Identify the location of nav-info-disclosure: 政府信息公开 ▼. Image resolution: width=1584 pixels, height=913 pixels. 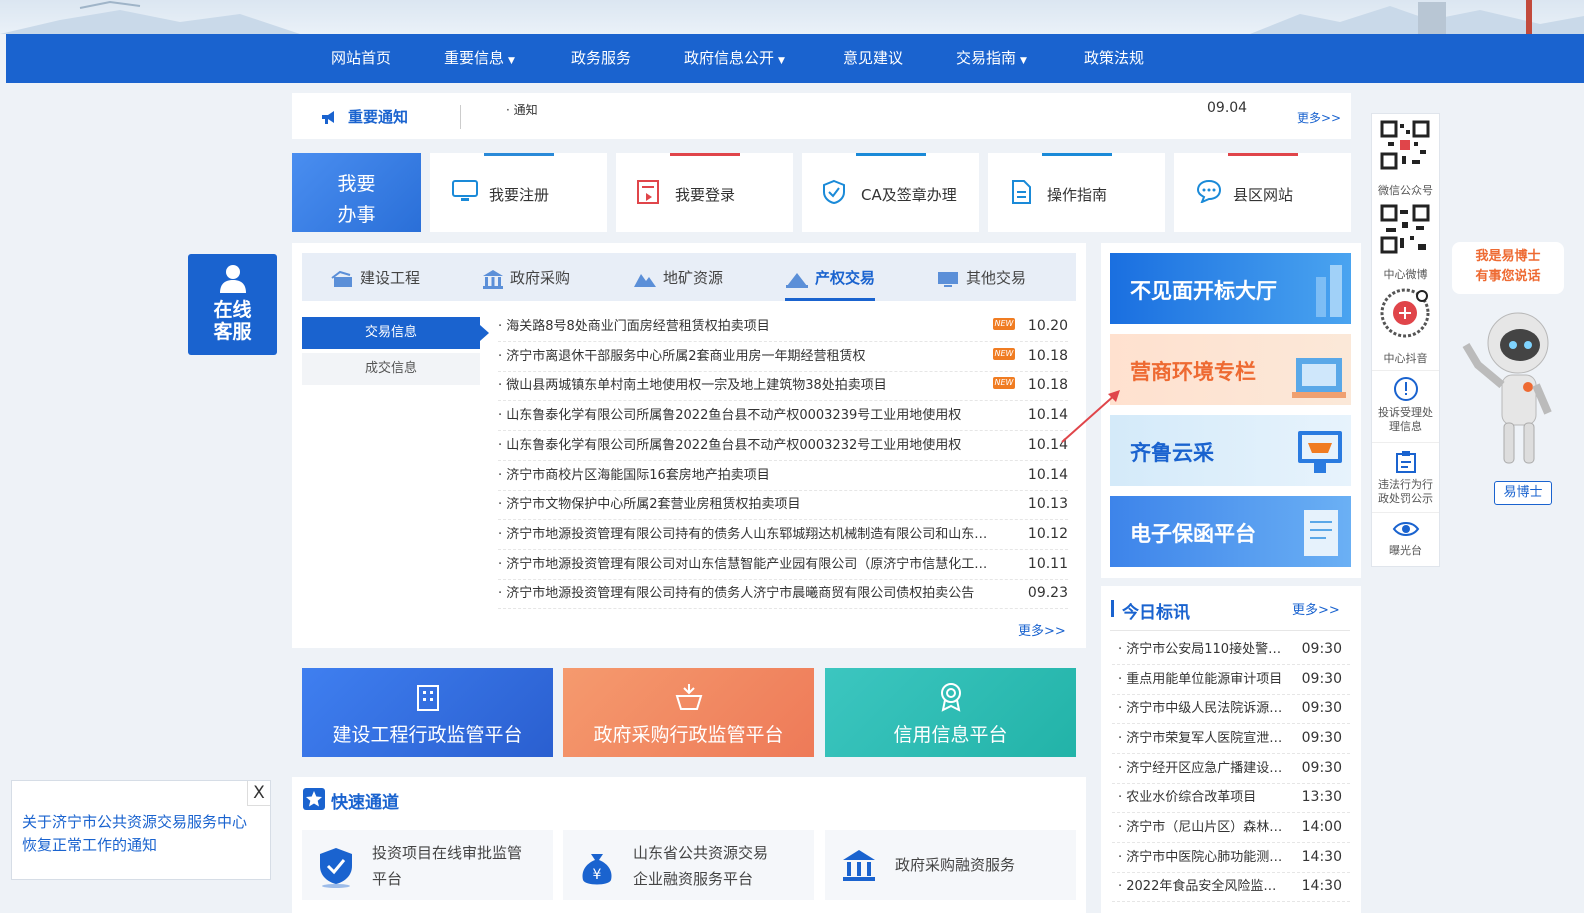
(734, 58).